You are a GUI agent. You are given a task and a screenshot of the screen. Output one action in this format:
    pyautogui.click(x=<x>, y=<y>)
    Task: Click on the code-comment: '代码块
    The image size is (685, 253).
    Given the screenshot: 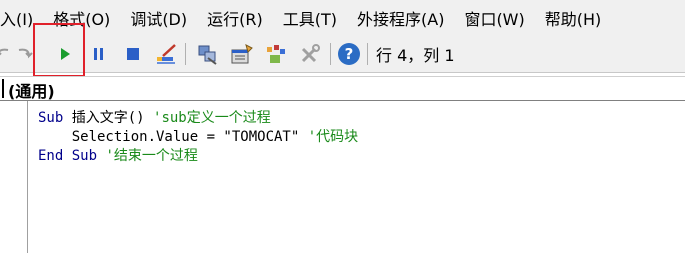 What is the action you would take?
    pyautogui.click(x=333, y=137)
    